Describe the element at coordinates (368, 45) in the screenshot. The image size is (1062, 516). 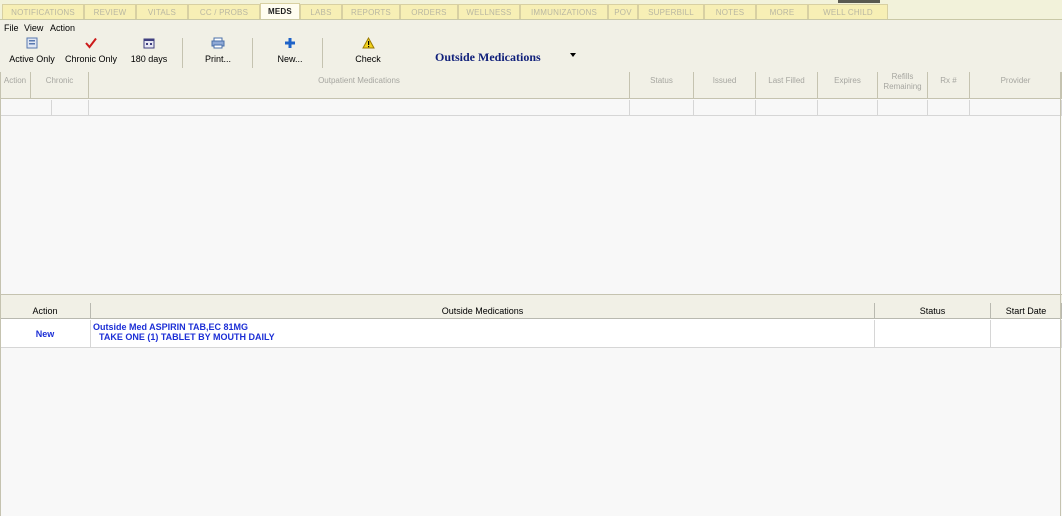
I see `warning-icon` at that location.